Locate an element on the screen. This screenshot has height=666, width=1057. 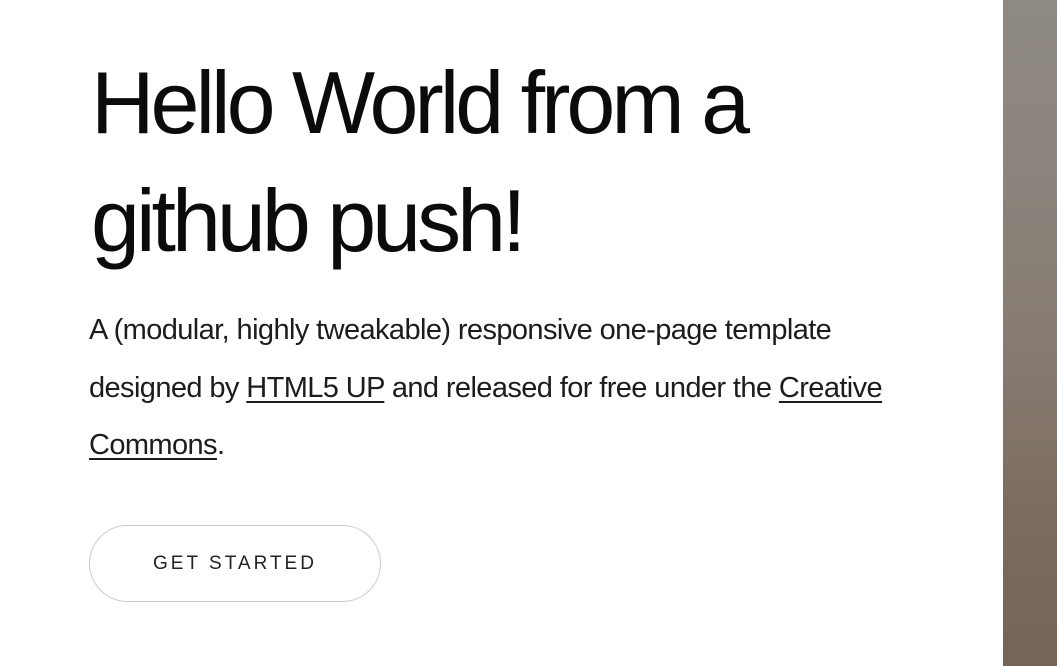
side-image is located at coordinates (1030, 333).